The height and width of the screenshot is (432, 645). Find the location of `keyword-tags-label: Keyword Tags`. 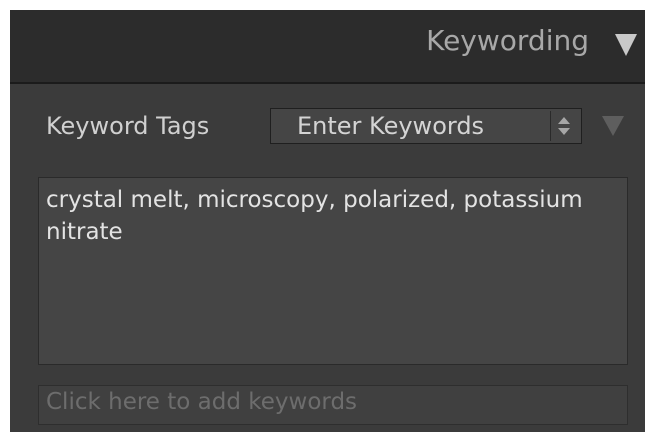

keyword-tags-label: Keyword Tags is located at coordinates (128, 126).